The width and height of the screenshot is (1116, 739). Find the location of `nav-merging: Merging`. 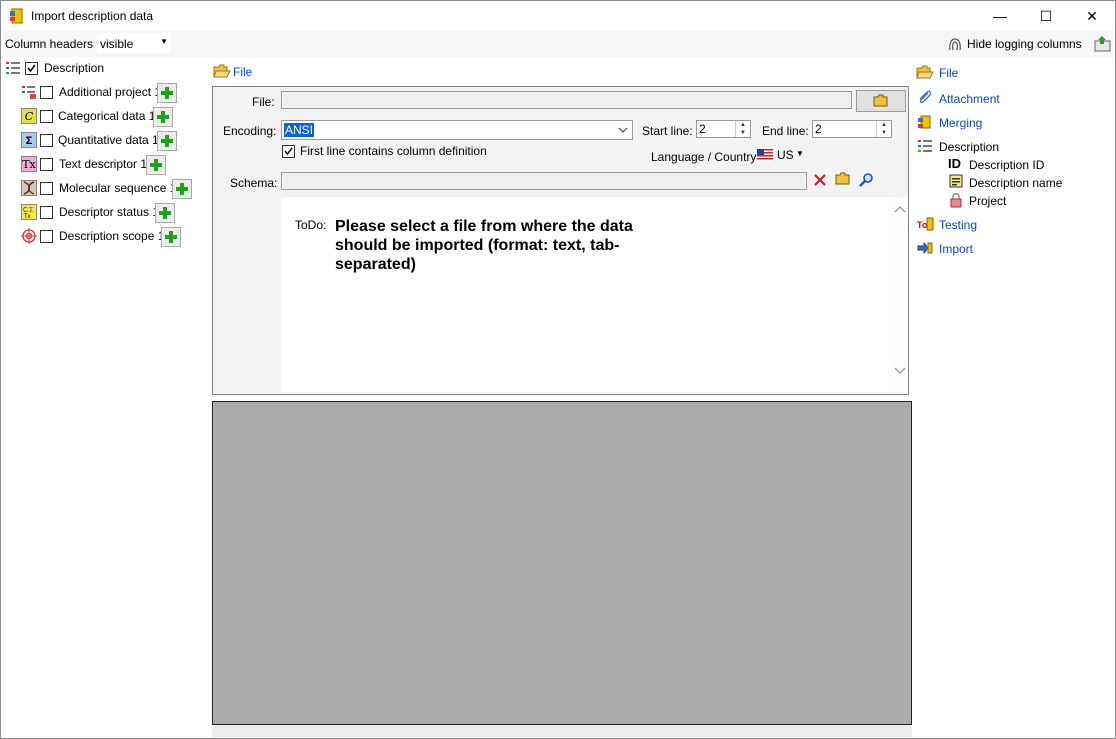

nav-merging: Merging is located at coordinates (960, 123).